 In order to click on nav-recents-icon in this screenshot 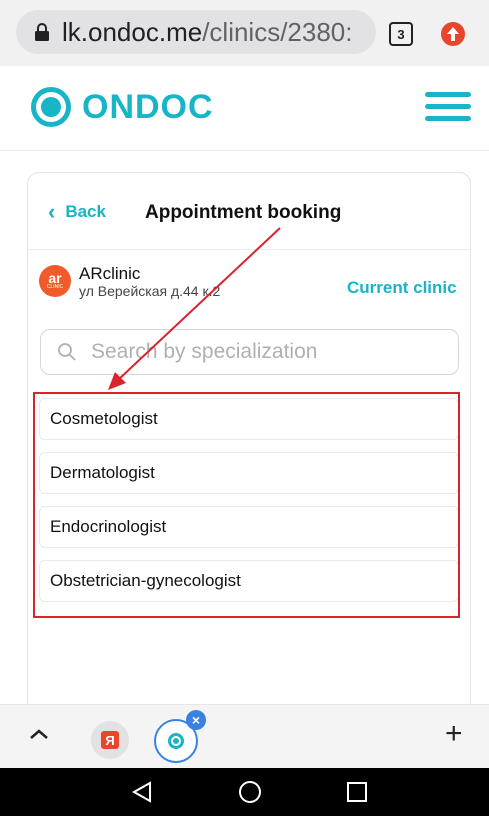, I will do `click(357, 792)`.